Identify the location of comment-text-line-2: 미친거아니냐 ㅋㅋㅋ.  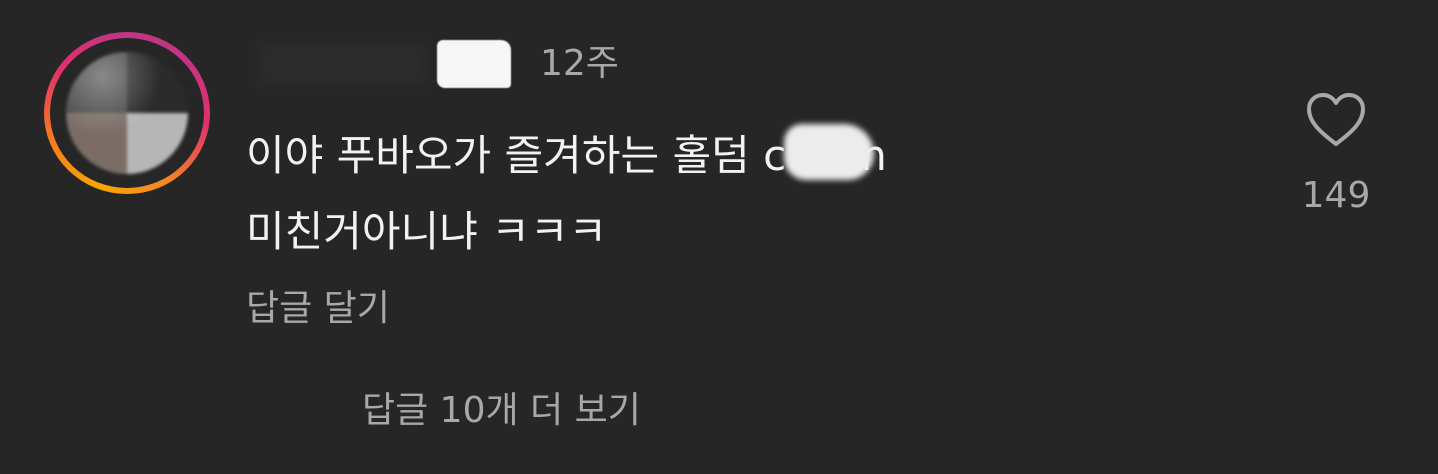
(427, 231).